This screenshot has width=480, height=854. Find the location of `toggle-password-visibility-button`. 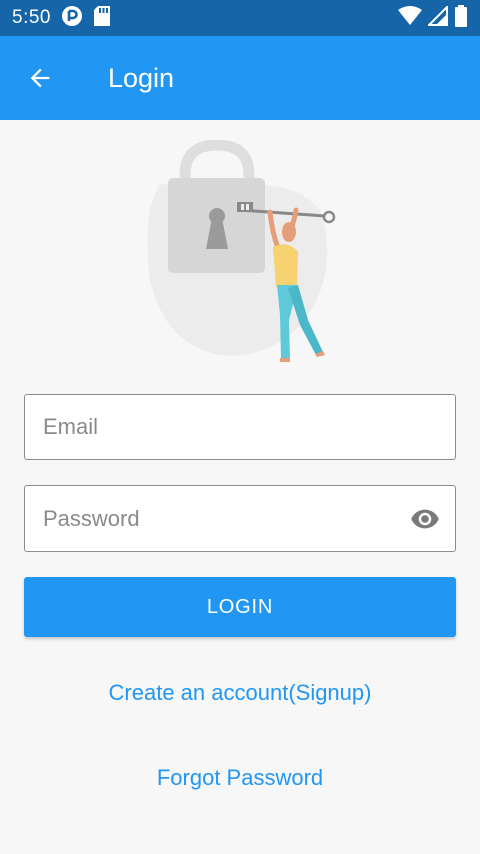

toggle-password-visibility-button is located at coordinates (425, 519).